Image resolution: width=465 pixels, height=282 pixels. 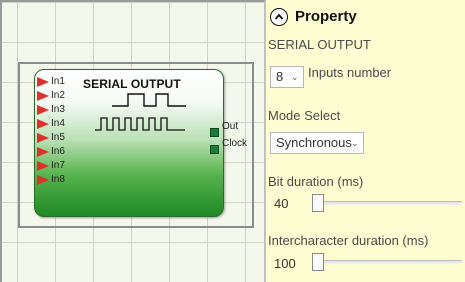 I want to click on output-label-clock: Clock, so click(x=235, y=143).